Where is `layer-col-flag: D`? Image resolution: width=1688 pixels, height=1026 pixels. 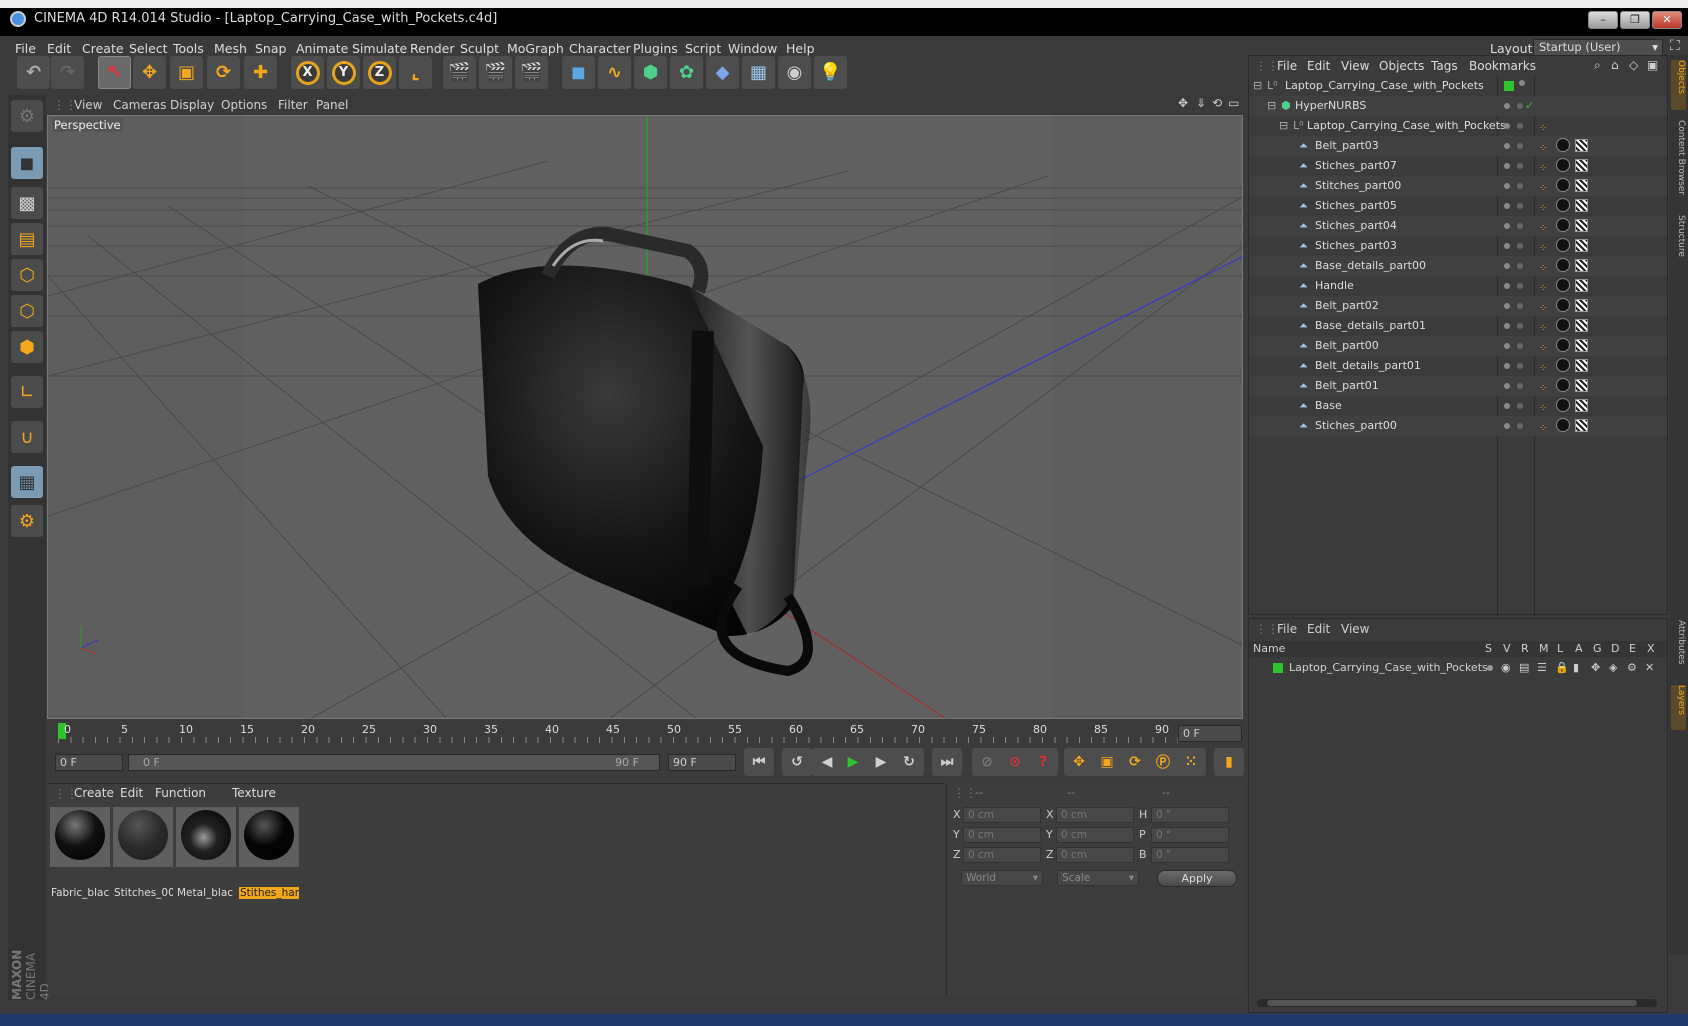 layer-col-flag: D is located at coordinates (1615, 649).